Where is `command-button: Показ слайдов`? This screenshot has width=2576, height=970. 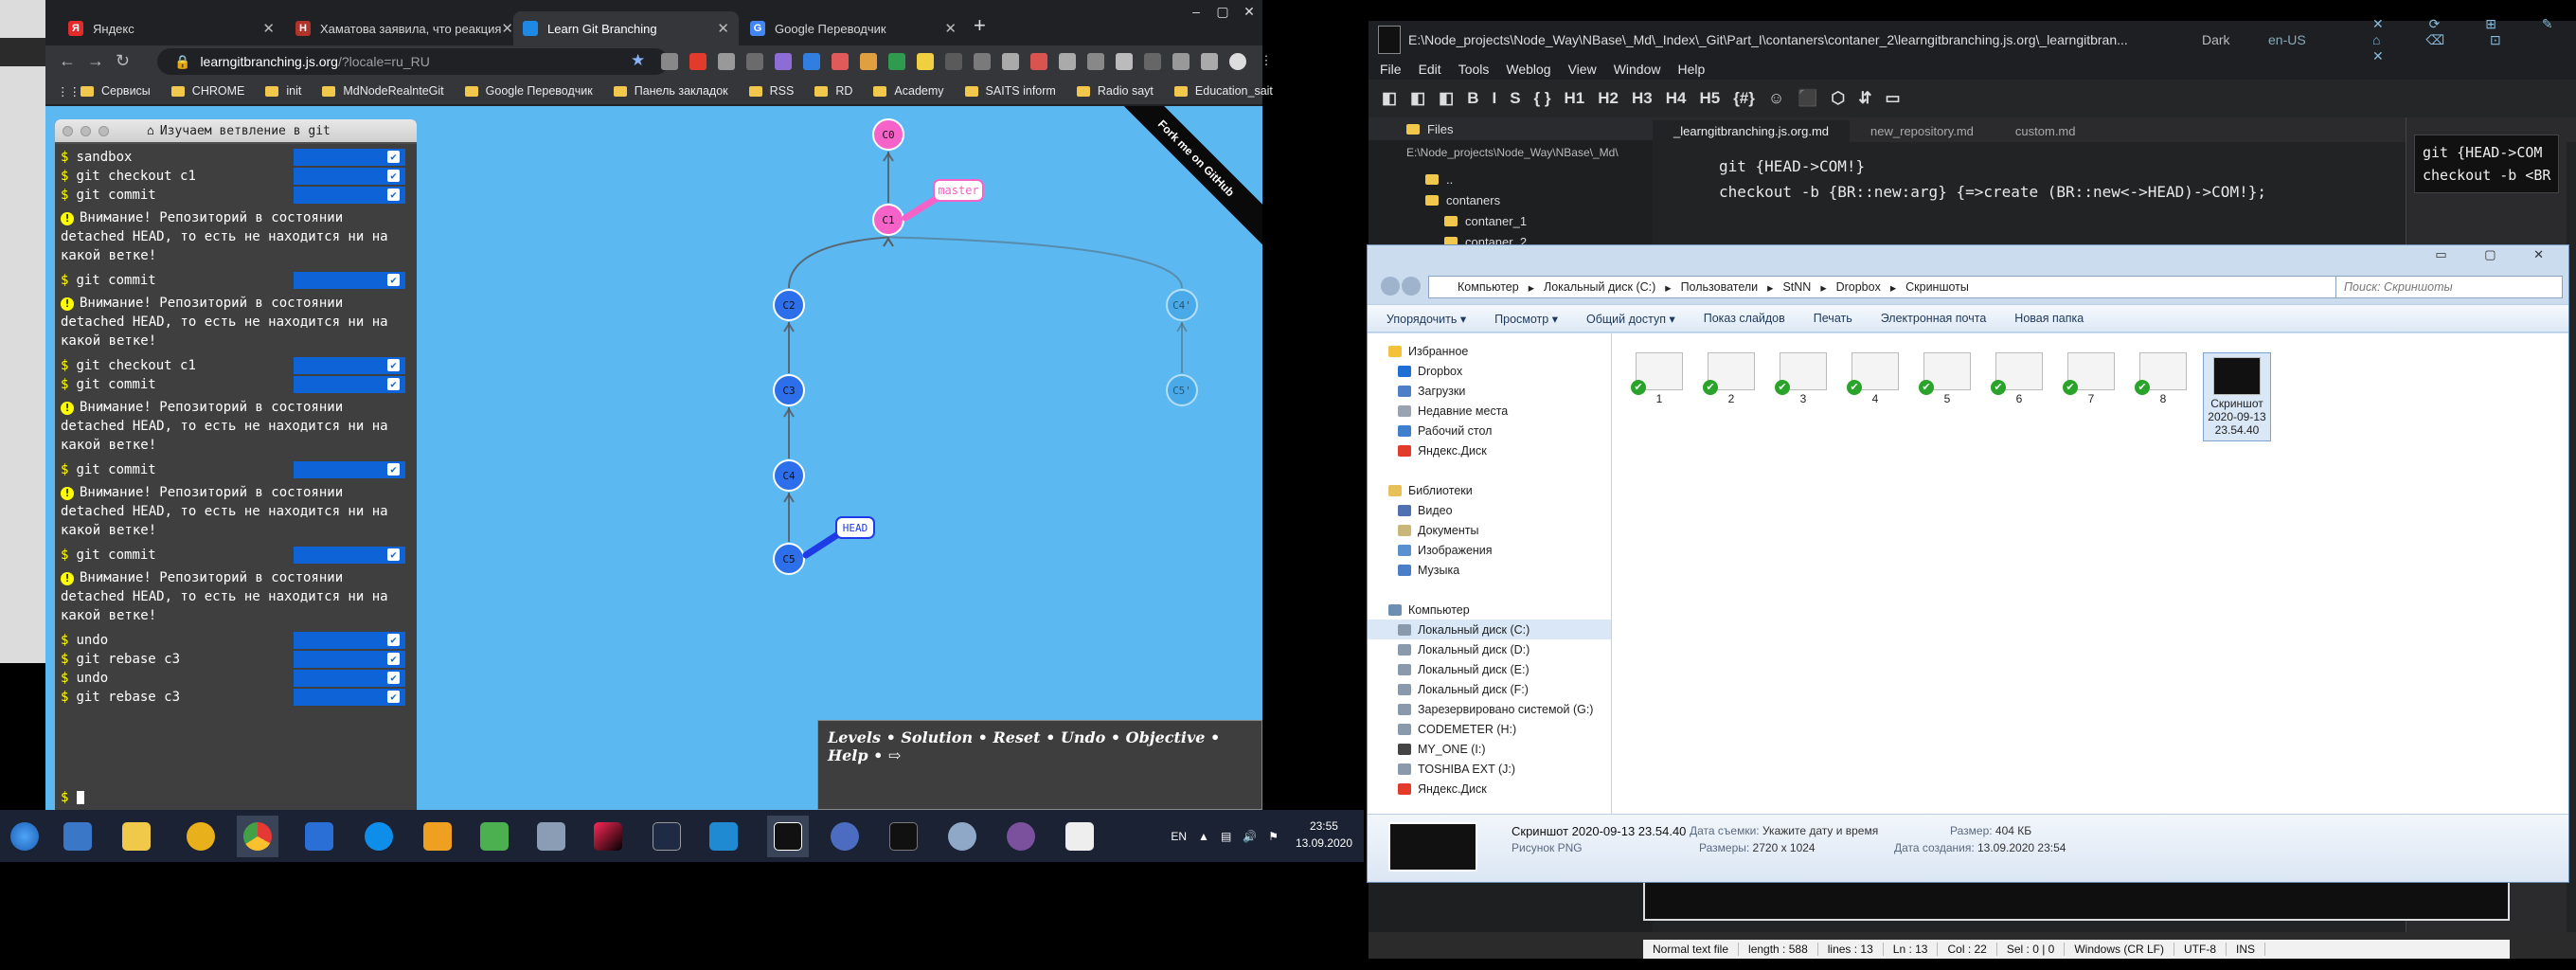
command-button: Показ слайдов is located at coordinates (1744, 318).